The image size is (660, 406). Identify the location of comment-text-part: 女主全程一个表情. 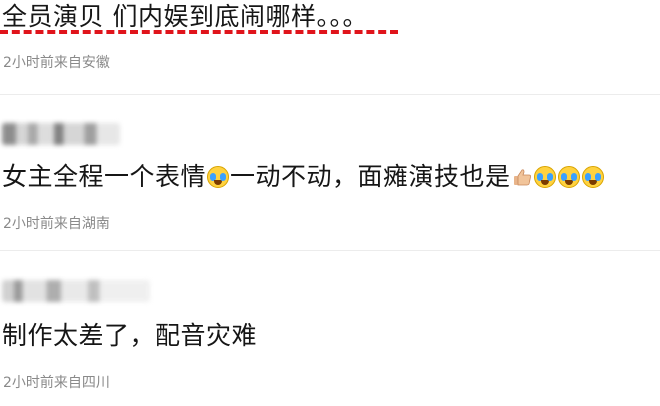
(104, 176).